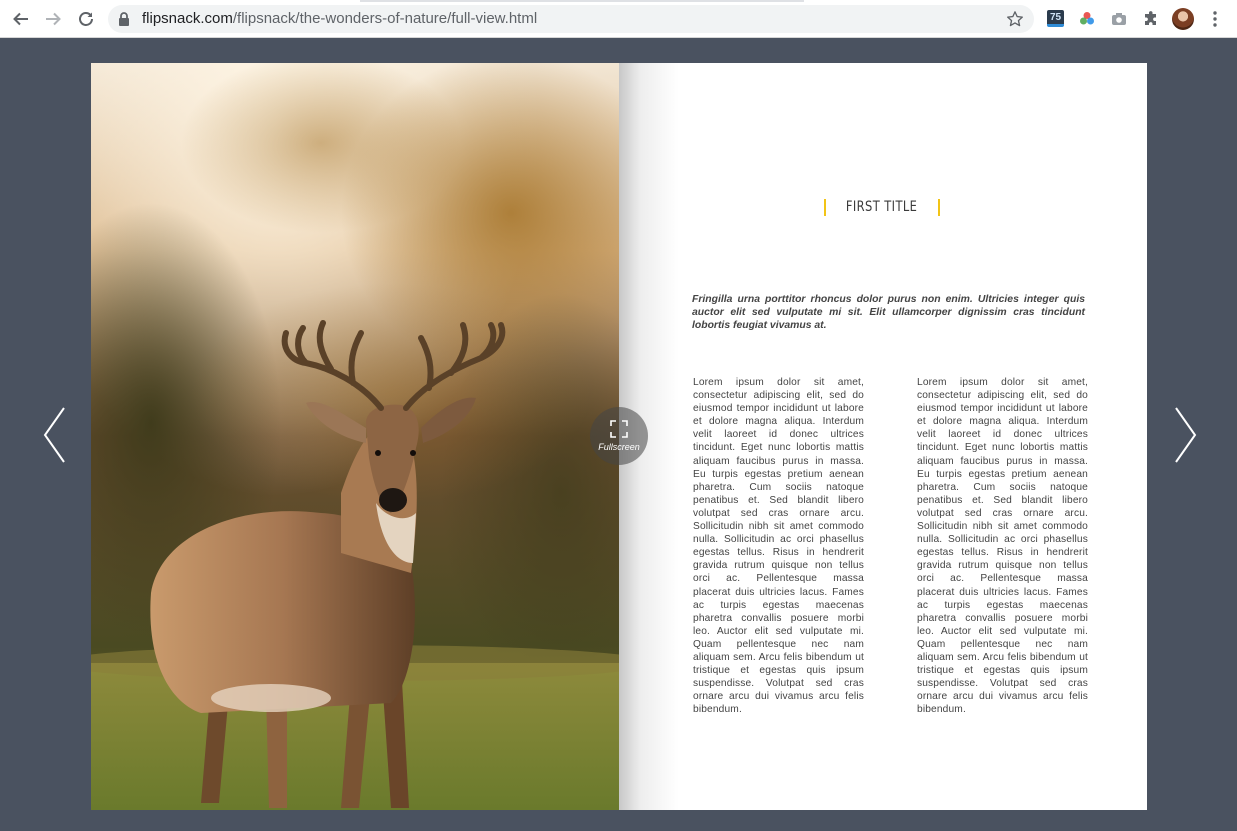  I want to click on fullscreen-icon, so click(619, 429).